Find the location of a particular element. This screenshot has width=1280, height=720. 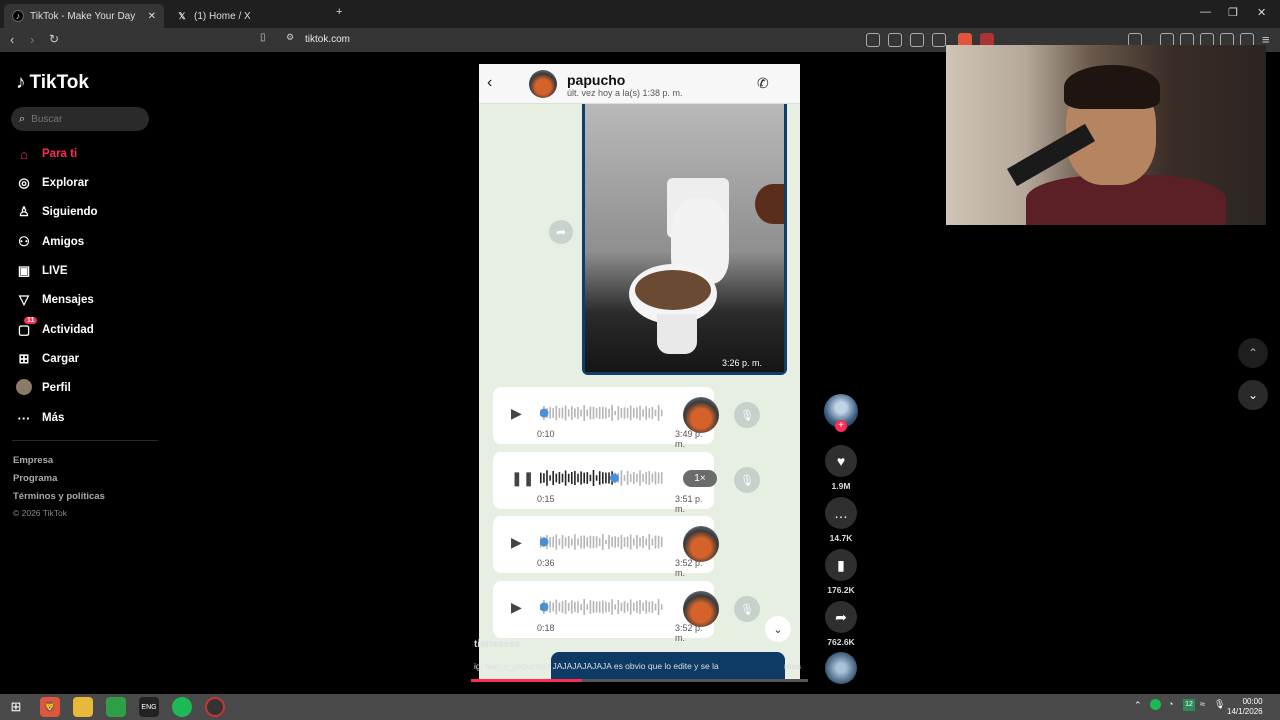

sidebar-item-live: ▣ LIVE is located at coordinates (42, 271).